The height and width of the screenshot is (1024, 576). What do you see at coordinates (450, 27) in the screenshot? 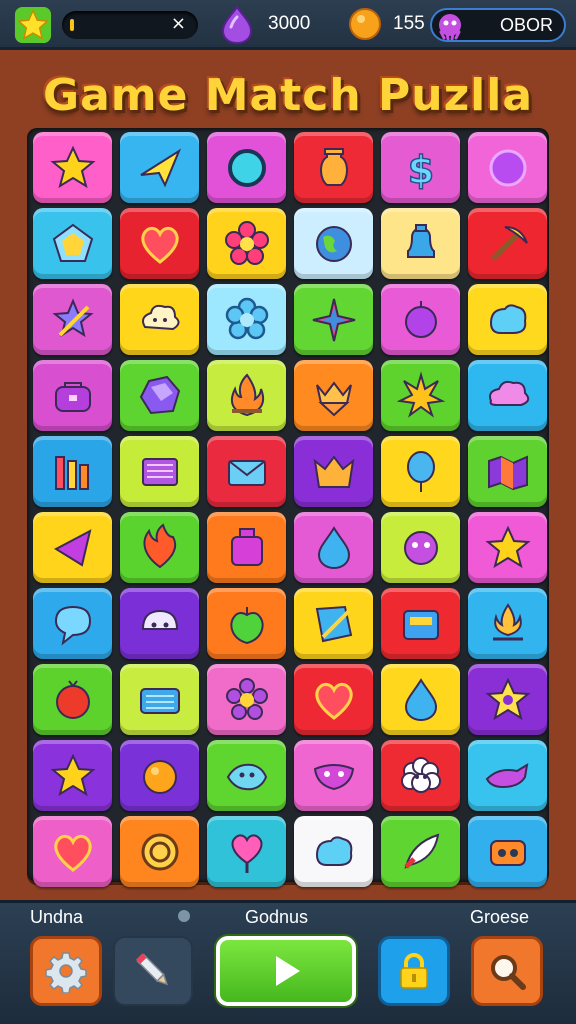
I see `octopus-icon` at bounding box center [450, 27].